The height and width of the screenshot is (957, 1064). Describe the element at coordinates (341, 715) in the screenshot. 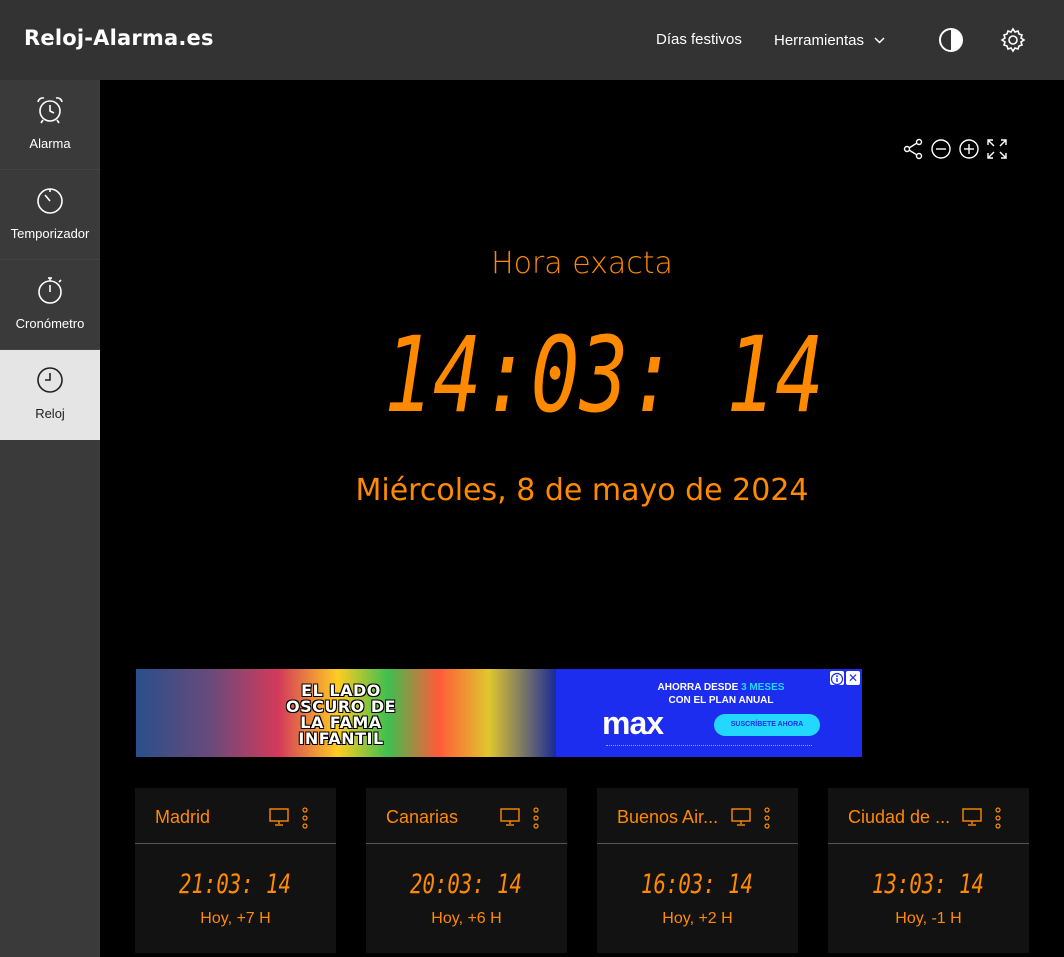

I see `ad-title: EL LADO OSCURO DE LA FAMA INFANTIL` at that location.